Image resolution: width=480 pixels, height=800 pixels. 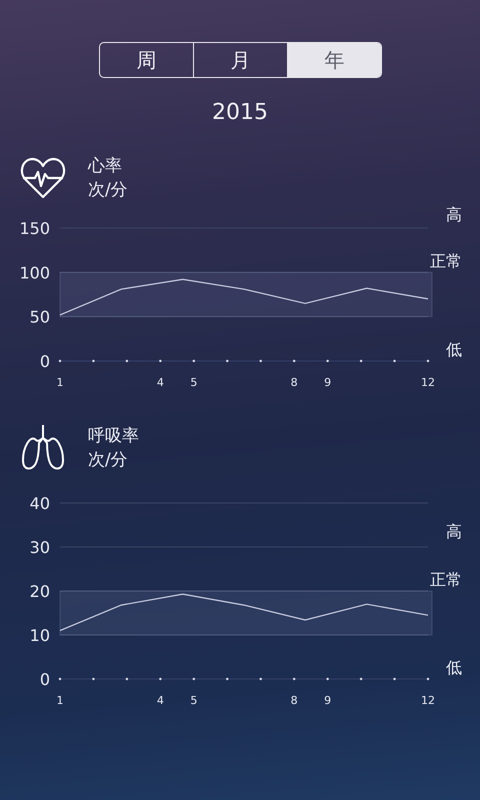 What do you see at coordinates (40, 635) in the screenshot?
I see `y-tick-label: 10` at bounding box center [40, 635].